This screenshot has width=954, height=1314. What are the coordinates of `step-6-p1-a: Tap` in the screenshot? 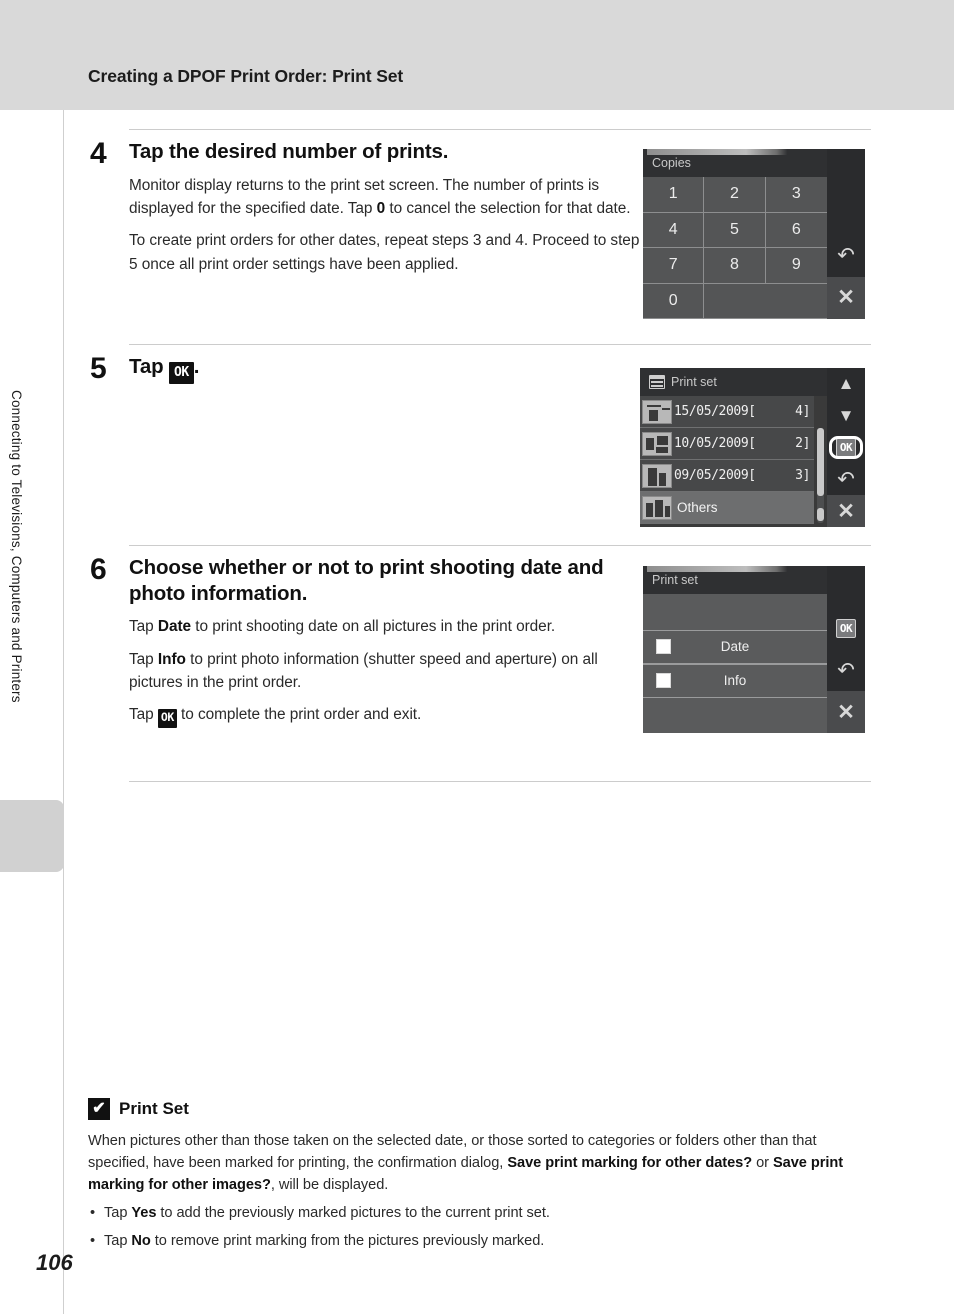 It's located at (143, 627).